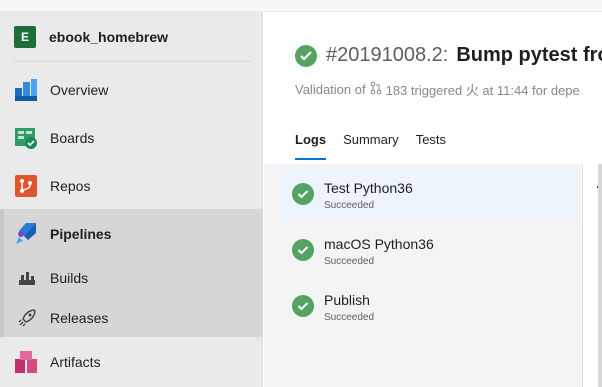  Describe the element at coordinates (26, 362) in the screenshot. I see `artifacts-icon` at that location.